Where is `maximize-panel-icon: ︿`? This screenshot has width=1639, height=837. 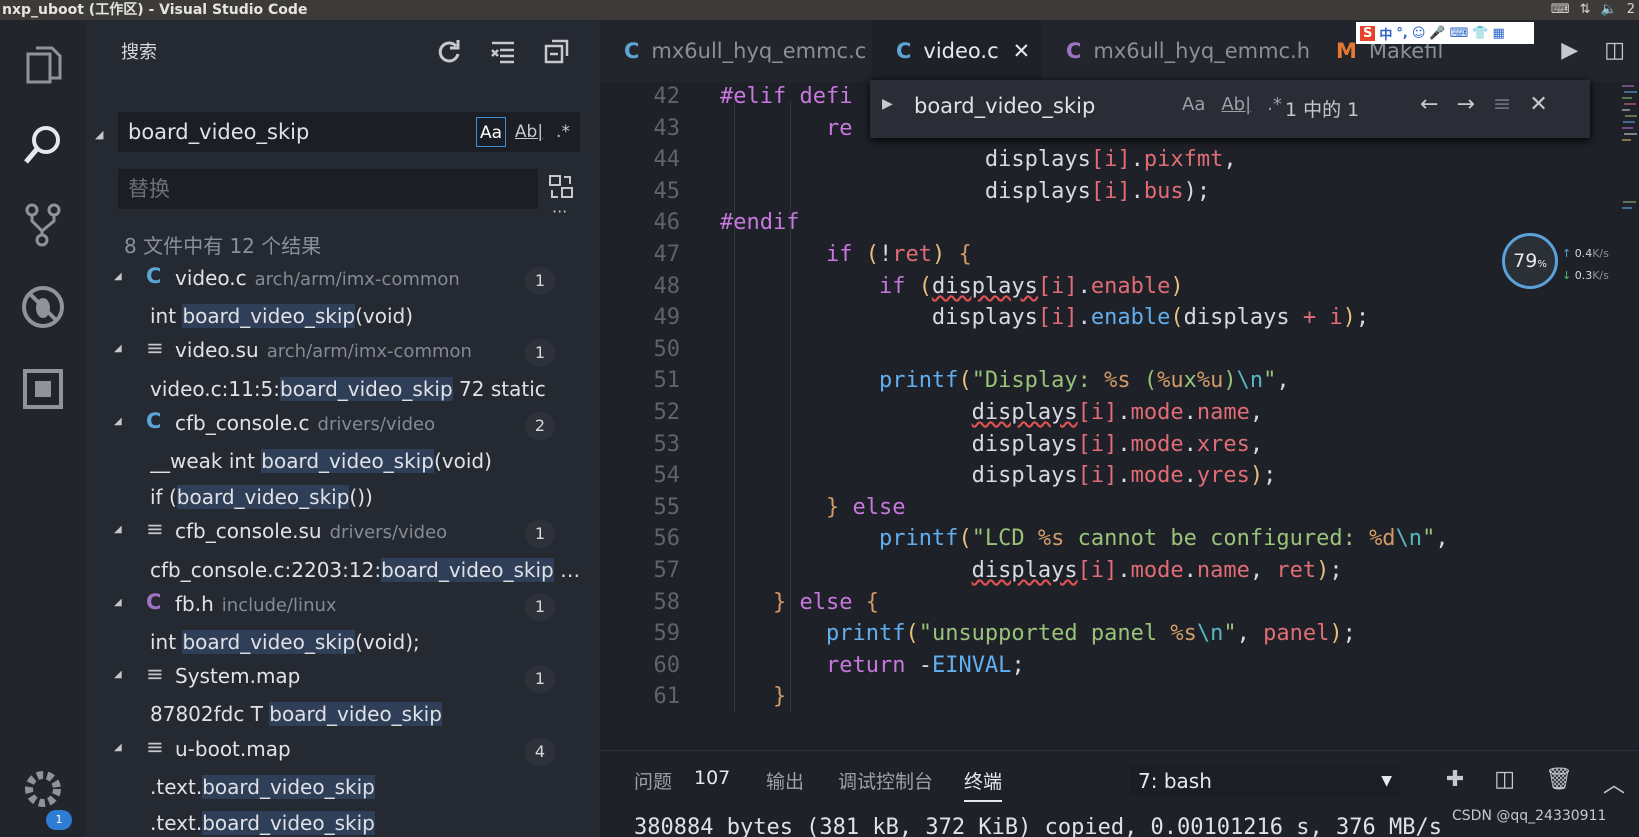
maximize-panel-icon: ︿ is located at coordinates (1614, 783).